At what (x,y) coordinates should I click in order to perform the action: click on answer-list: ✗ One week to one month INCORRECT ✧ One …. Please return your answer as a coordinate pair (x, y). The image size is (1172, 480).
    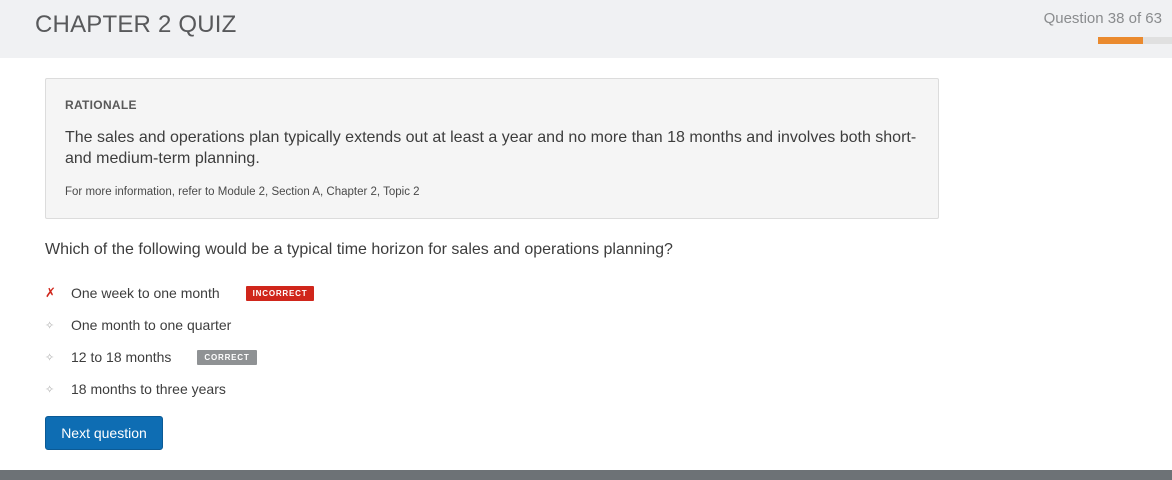
    Looking at the image, I should click on (180, 341).